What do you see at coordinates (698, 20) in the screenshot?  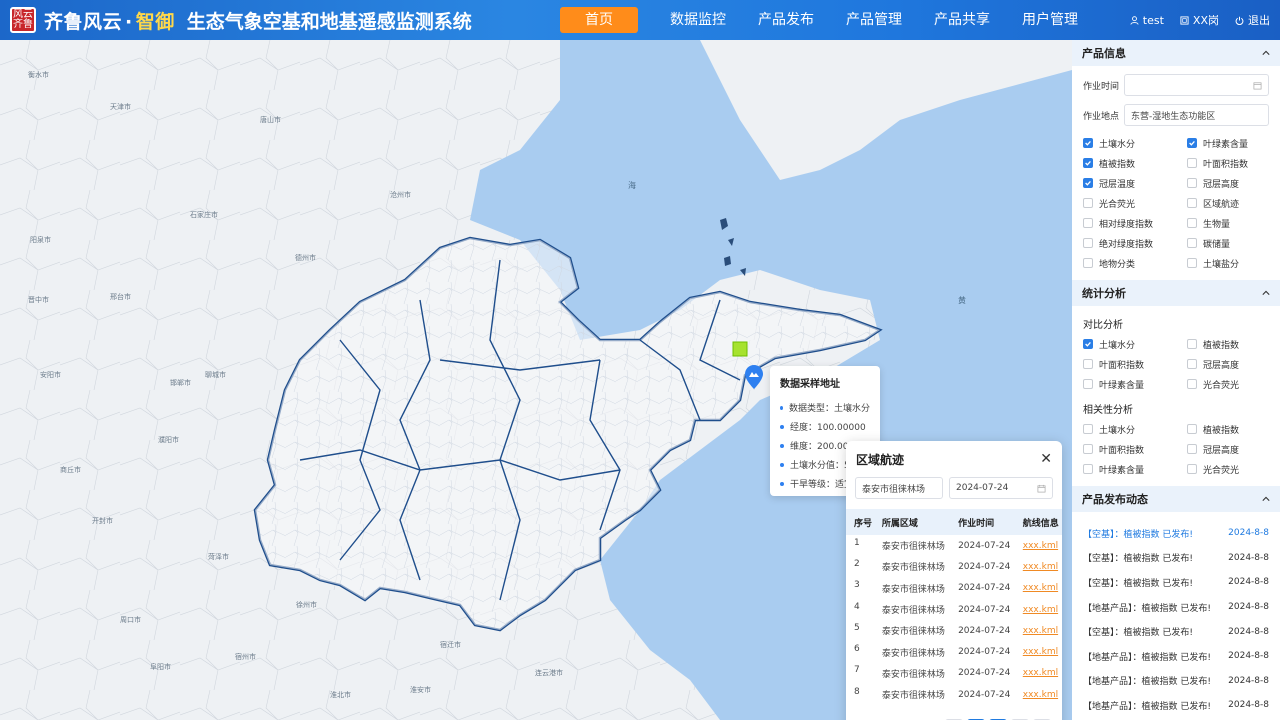 I see `nav-data-monitor: 数据监控` at bounding box center [698, 20].